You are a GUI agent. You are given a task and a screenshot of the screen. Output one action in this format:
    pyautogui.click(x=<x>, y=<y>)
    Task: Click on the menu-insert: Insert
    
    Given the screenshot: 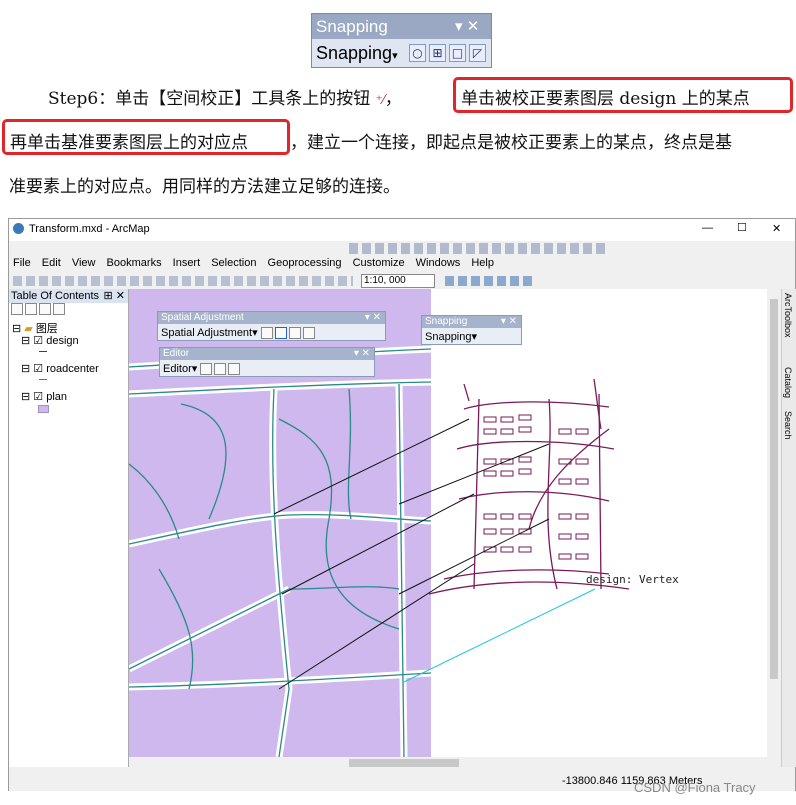 What is the action you would take?
    pyautogui.click(x=187, y=263)
    